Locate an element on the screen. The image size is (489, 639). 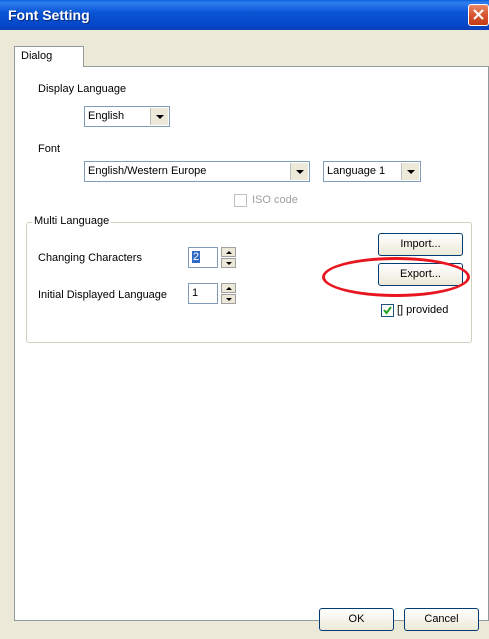
initial-displayed-language-input: 1 is located at coordinates (203, 293).